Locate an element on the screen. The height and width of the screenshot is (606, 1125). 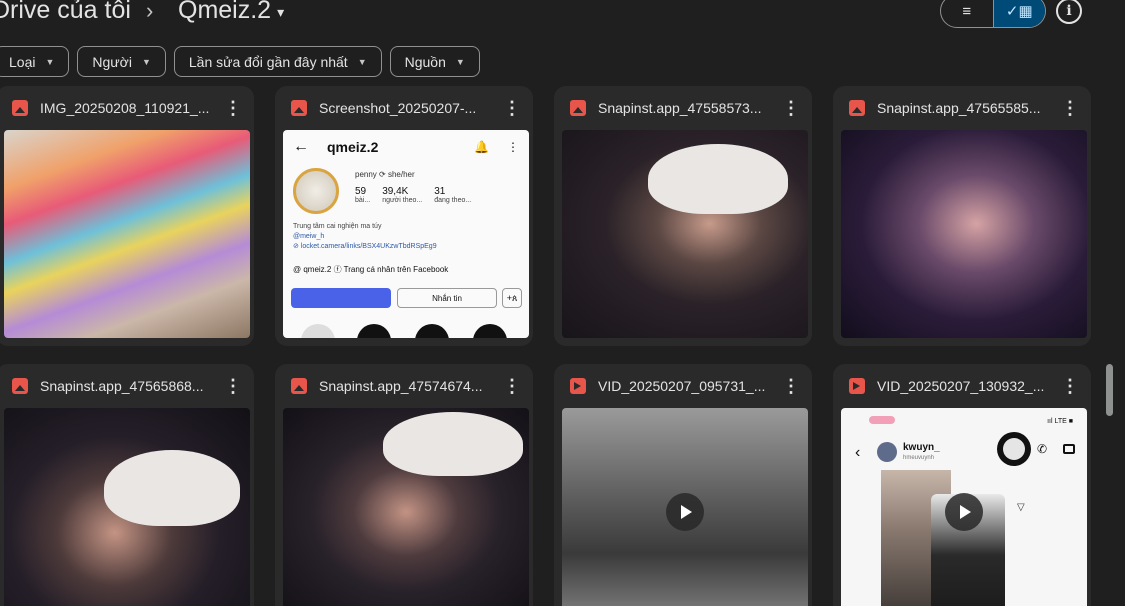
view-toggle: ≡ ✓ ▦ is located at coordinates (993, 14).